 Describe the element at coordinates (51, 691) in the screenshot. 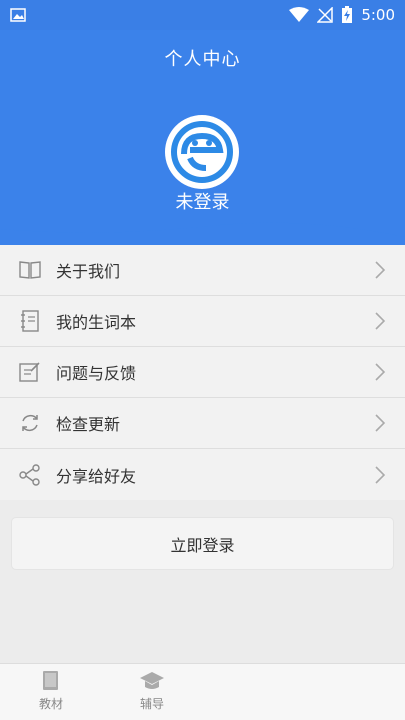

I see `tab-textbook: 教材` at that location.